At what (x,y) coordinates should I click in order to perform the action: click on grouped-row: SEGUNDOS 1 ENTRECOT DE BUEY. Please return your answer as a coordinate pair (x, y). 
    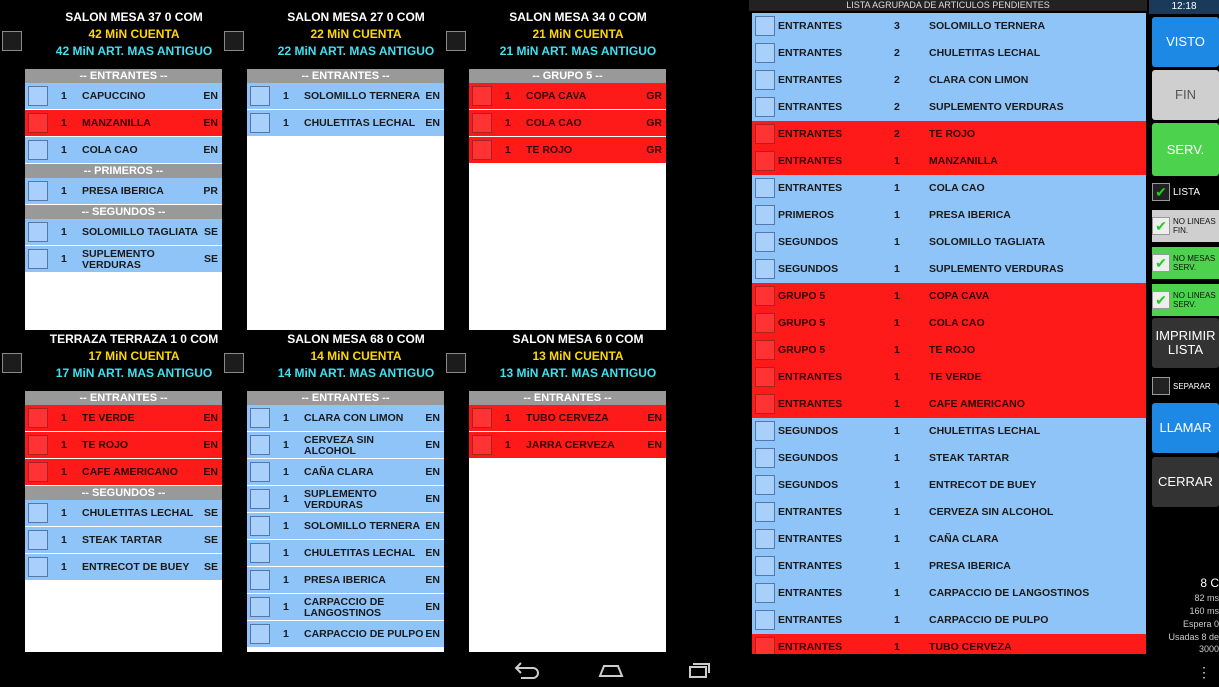
    Looking at the image, I should click on (949, 485).